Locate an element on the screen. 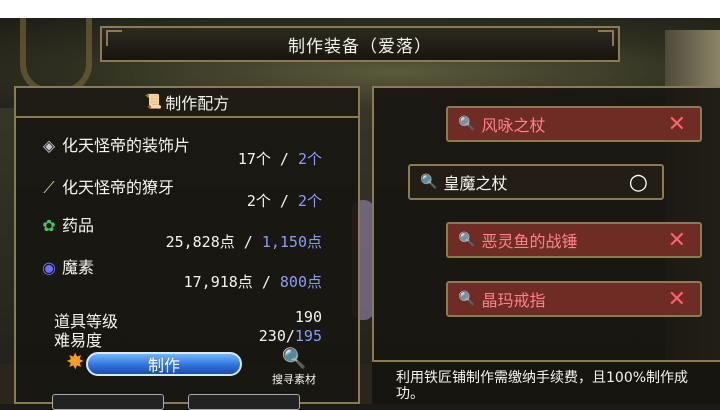 The image size is (720, 410). difficulty-value: 230/195 is located at coordinates (271, 336).